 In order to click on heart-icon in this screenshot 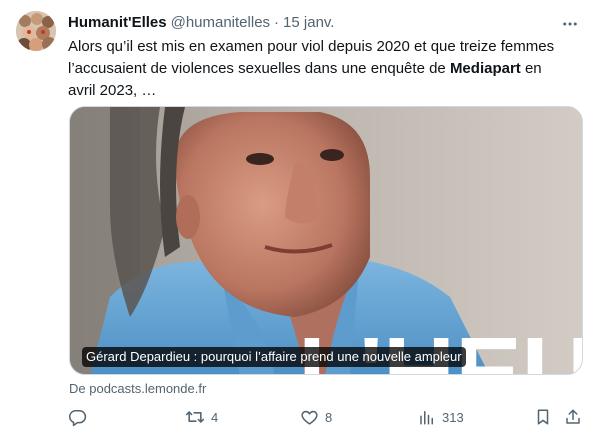, I will do `click(309, 417)`.